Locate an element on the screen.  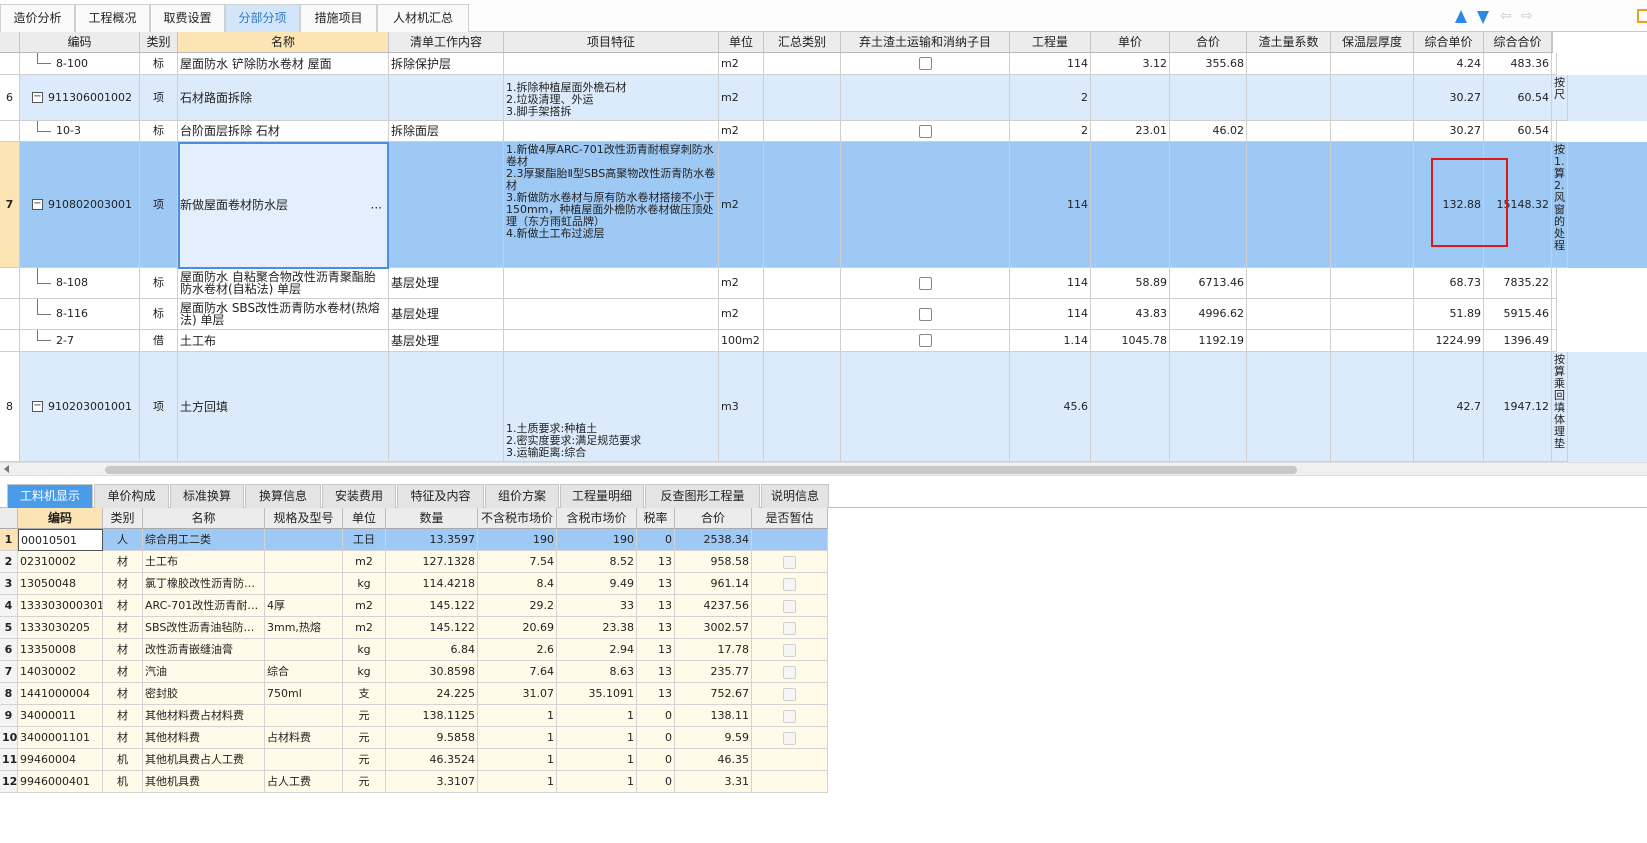
col-header-7: 汇总类别 is located at coordinates (802, 42).